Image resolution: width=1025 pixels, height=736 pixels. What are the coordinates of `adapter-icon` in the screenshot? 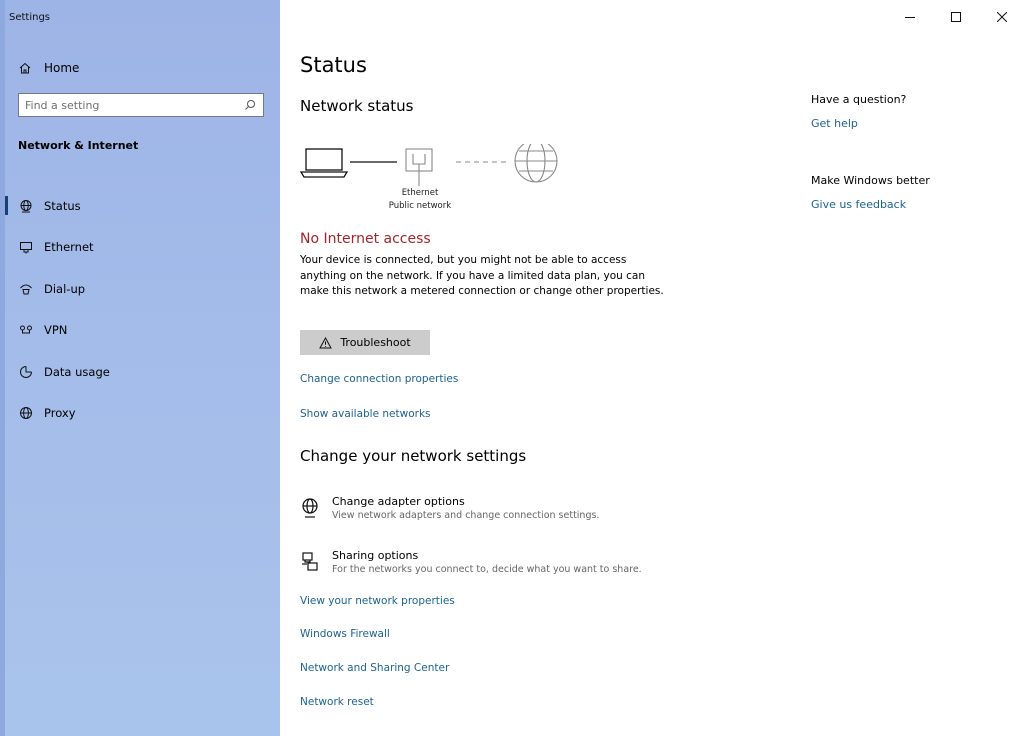 It's located at (310, 508).